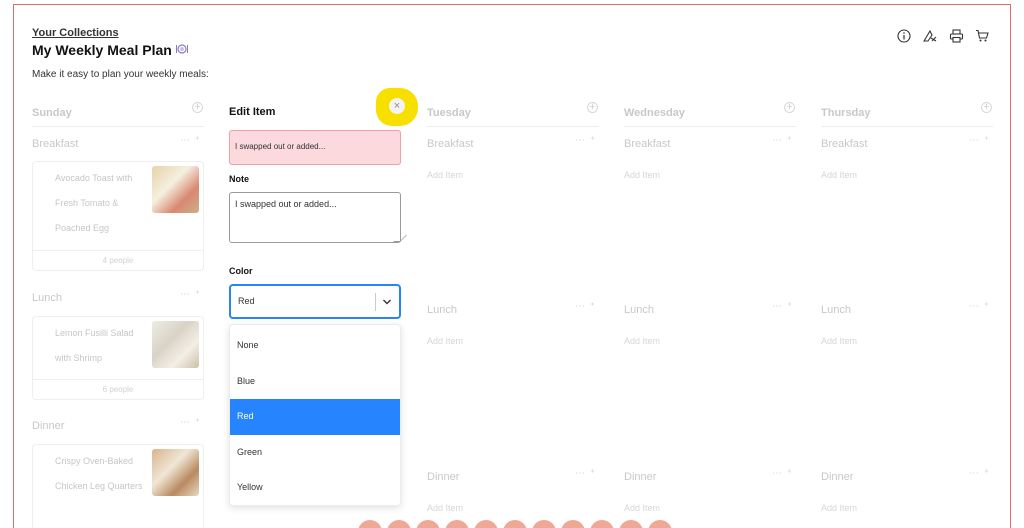 This screenshot has height=528, width=1024. What do you see at coordinates (846, 113) in the screenshot?
I see `day-header-thursday: Thursday` at bounding box center [846, 113].